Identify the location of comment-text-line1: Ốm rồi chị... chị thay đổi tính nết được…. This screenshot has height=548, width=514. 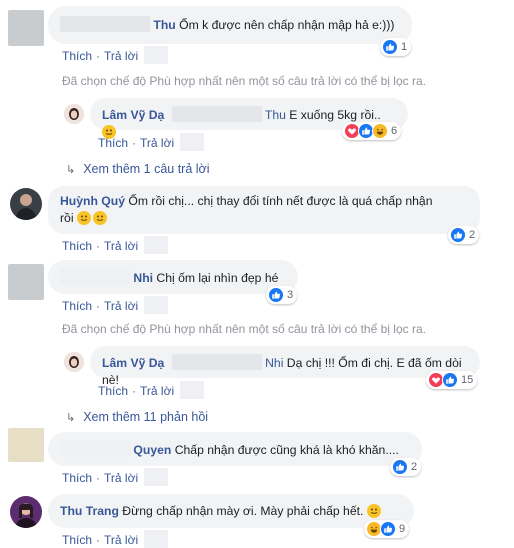
(280, 201).